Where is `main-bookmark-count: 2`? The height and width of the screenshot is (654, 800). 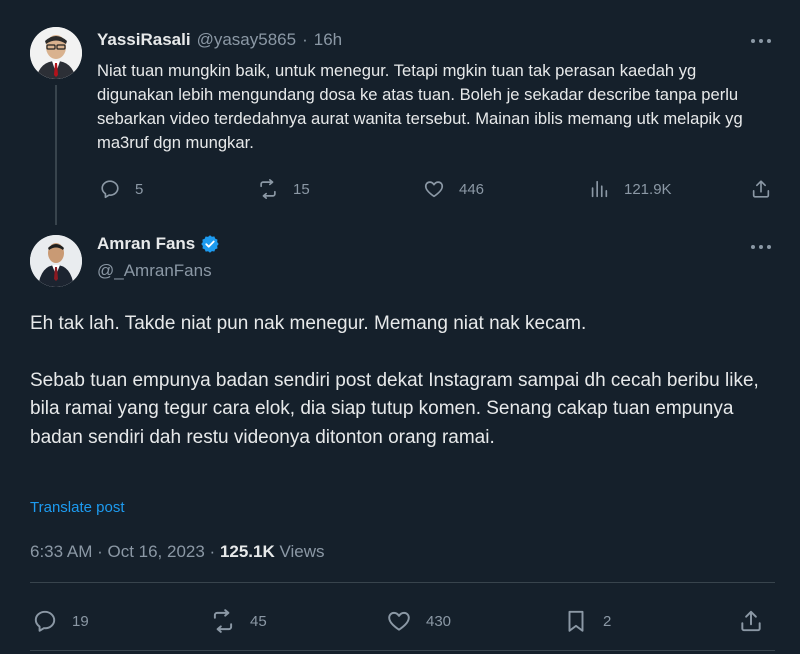
main-bookmark-count: 2 is located at coordinates (607, 621).